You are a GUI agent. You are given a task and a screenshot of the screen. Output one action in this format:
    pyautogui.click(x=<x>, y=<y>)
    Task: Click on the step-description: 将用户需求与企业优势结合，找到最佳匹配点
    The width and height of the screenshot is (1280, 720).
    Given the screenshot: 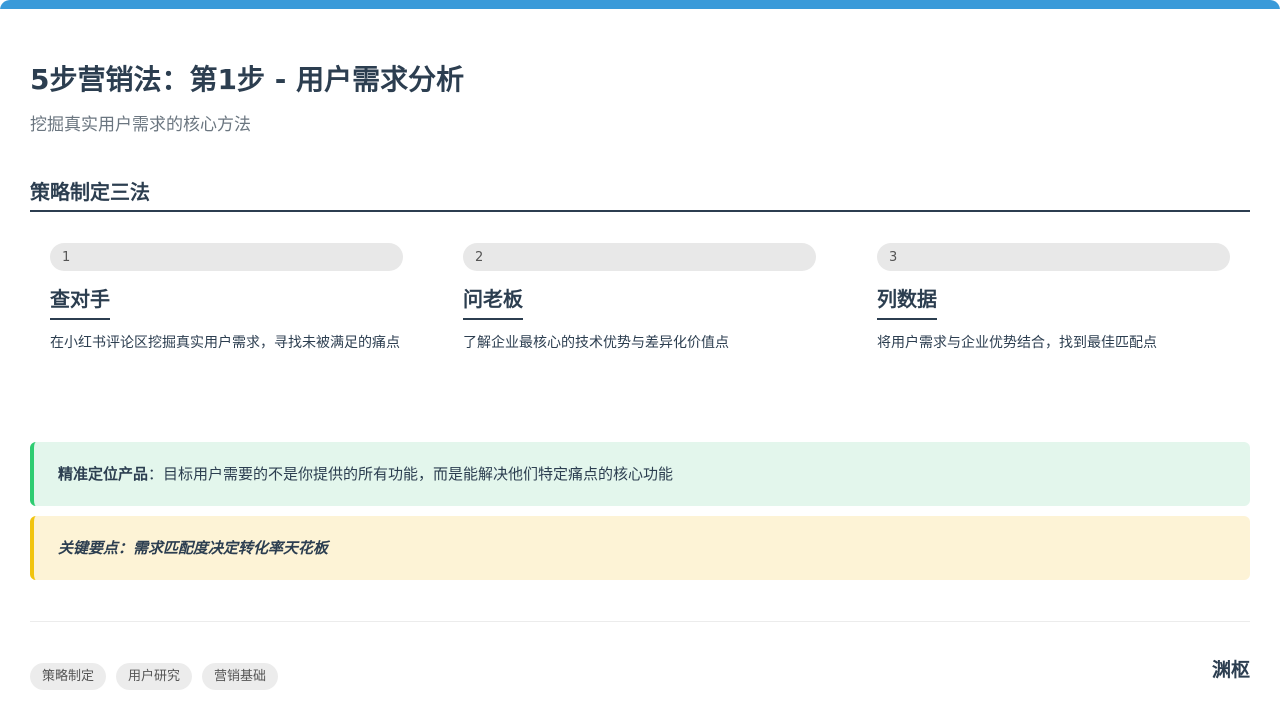 What is the action you would take?
    pyautogui.click(x=1017, y=343)
    